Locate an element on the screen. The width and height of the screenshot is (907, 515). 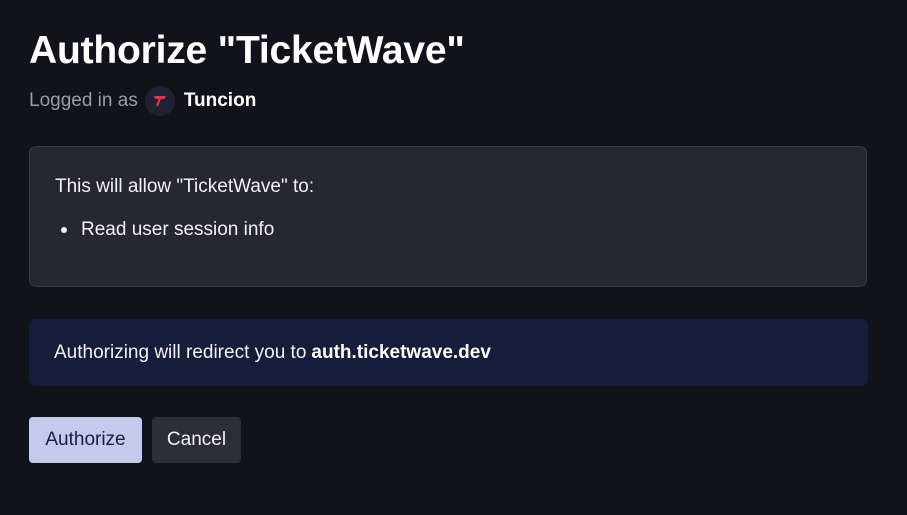
page-title: Authorize "TicketWave" is located at coordinates (247, 50).